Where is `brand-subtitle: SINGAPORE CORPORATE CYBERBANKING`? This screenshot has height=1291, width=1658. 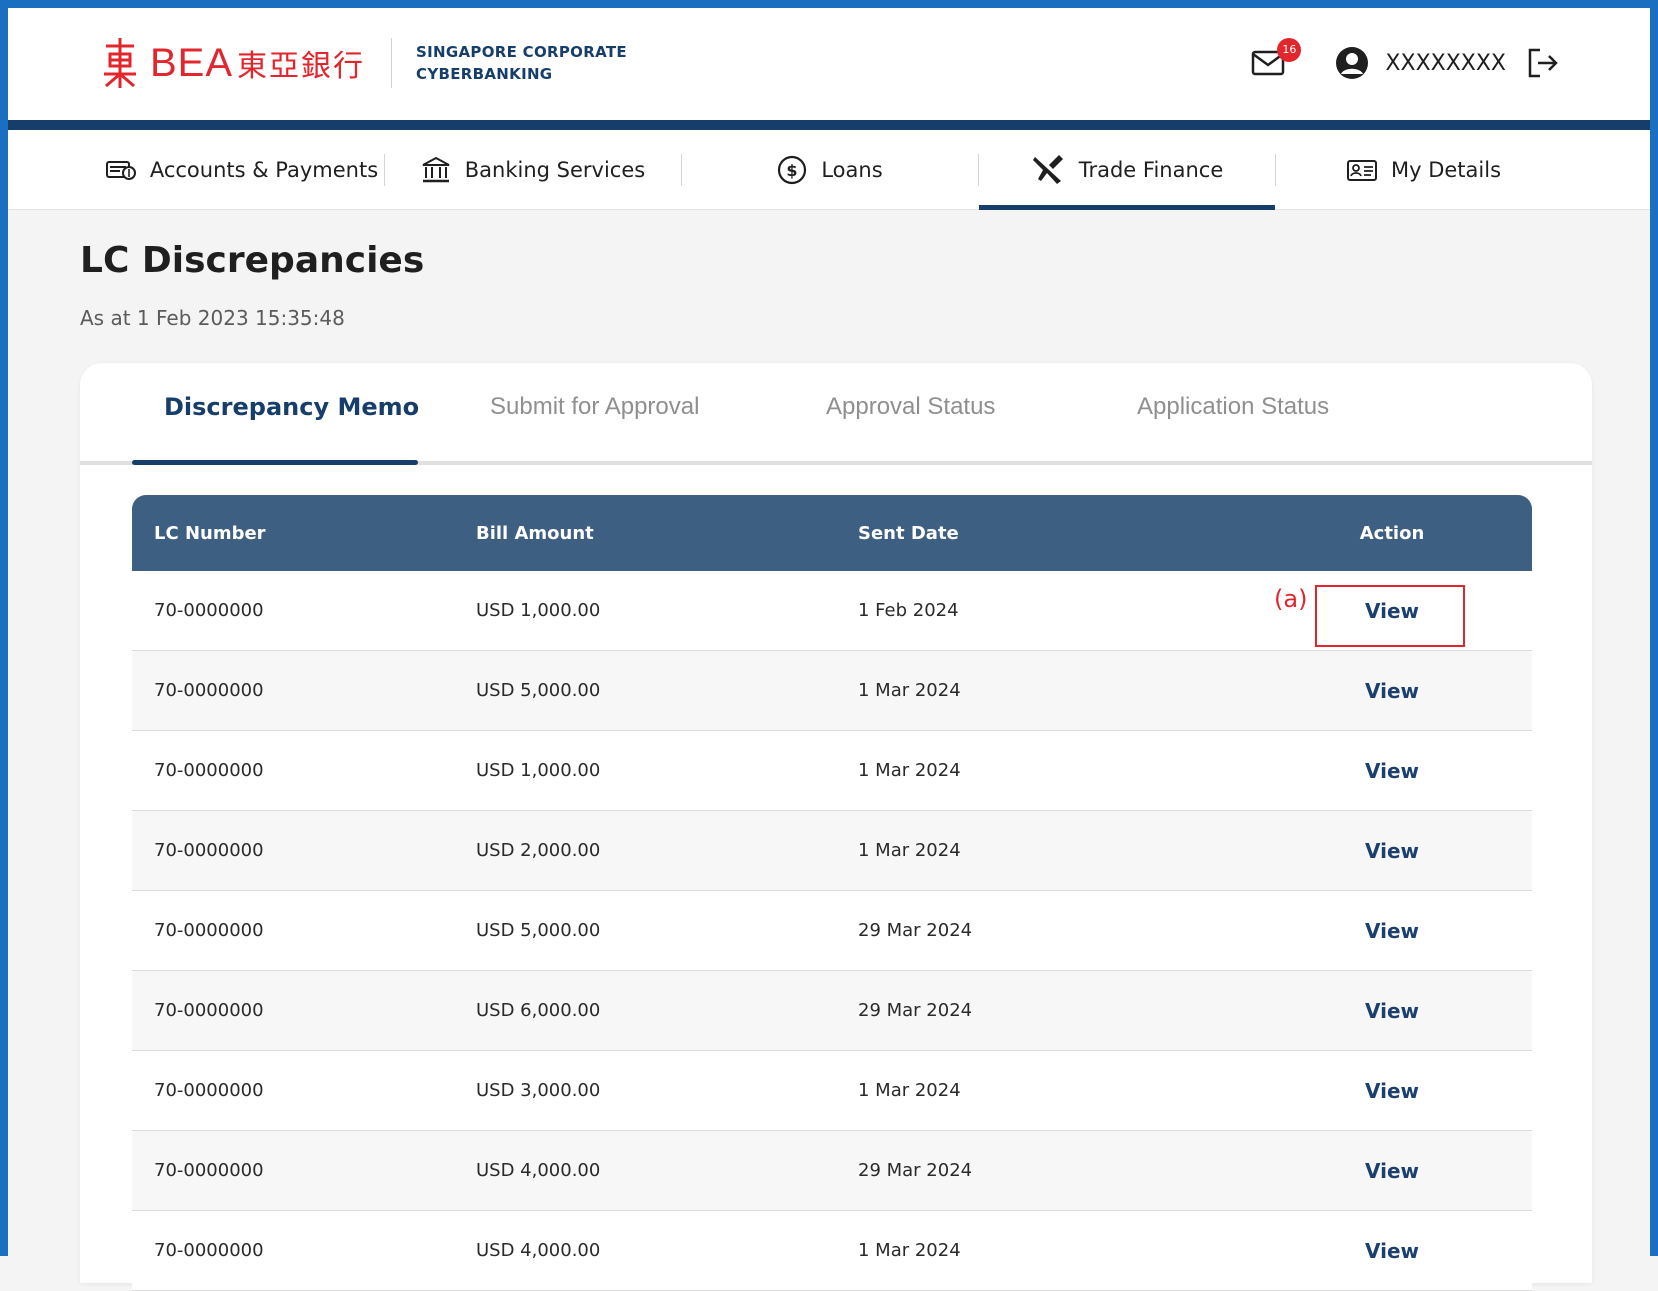
brand-subtitle: SINGAPORE CORPORATE CYBERBANKING is located at coordinates (521, 63).